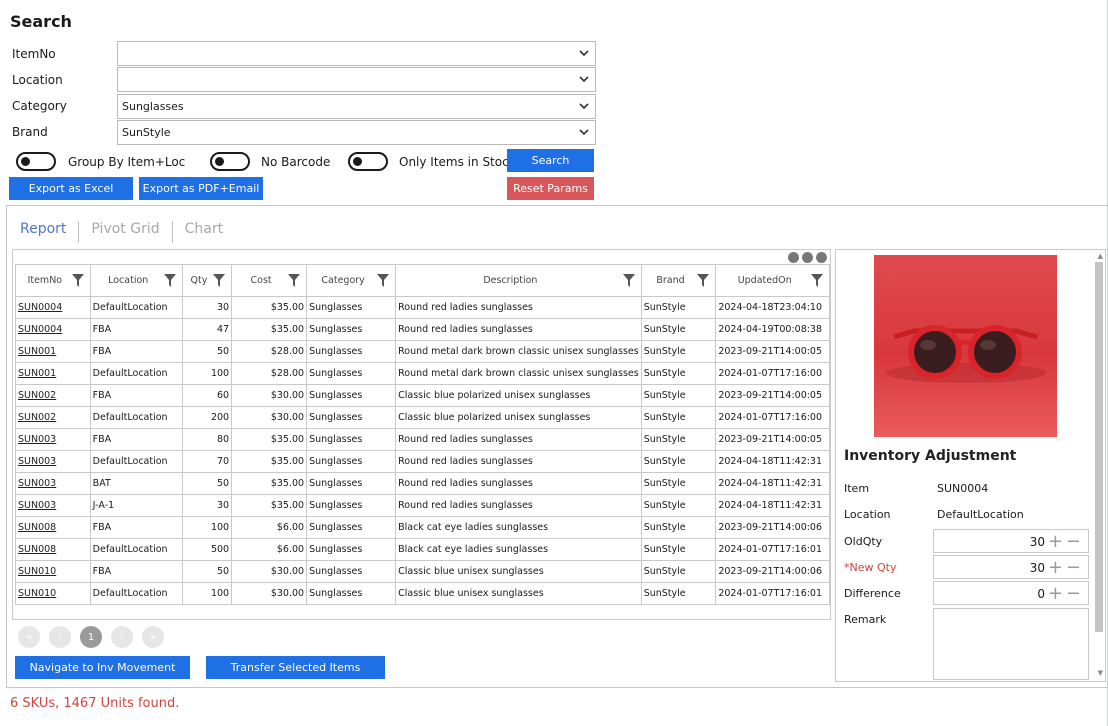  What do you see at coordinates (50, 232) in the screenshot?
I see `tab-report: Report` at bounding box center [50, 232].